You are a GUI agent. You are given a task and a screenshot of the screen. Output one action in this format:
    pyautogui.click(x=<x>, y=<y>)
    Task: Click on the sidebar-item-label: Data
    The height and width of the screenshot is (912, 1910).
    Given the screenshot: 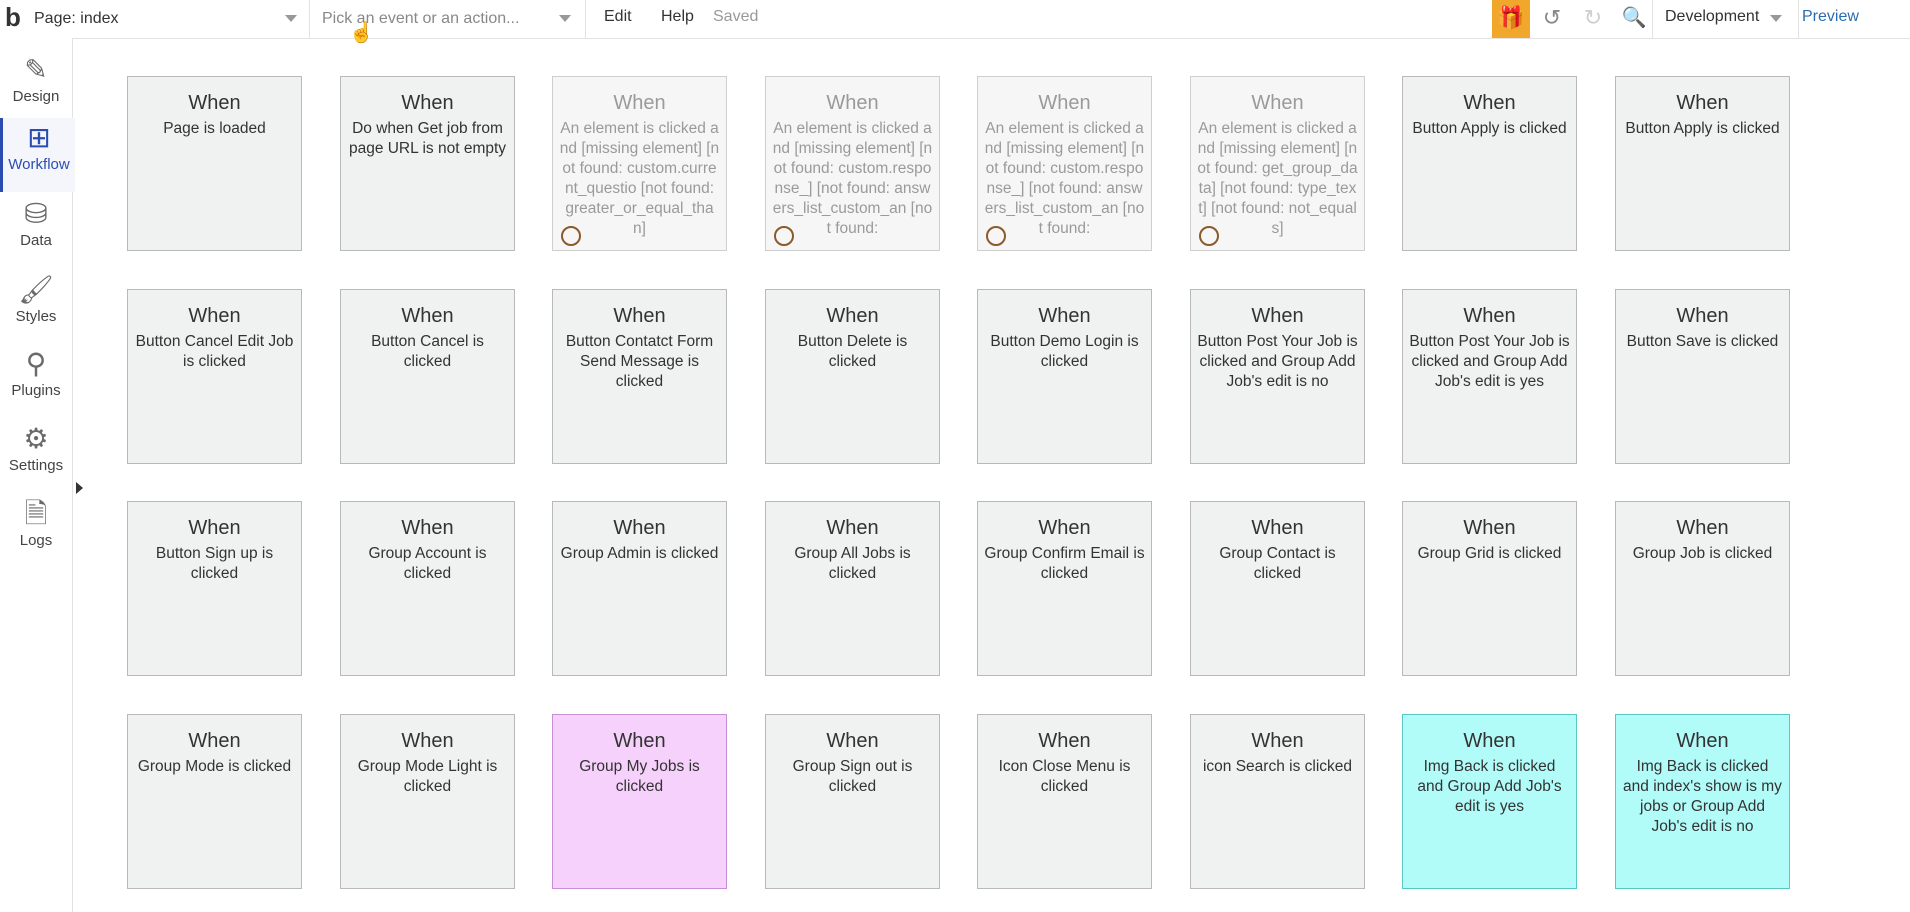 What is the action you would take?
    pyautogui.click(x=36, y=240)
    